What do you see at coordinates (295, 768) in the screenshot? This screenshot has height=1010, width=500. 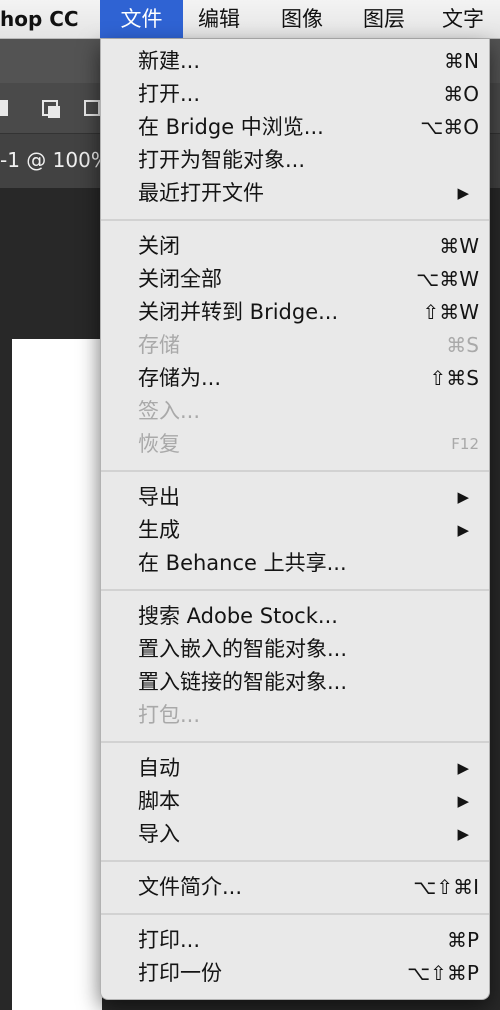 I see `menu-item: 自动 ▶` at bounding box center [295, 768].